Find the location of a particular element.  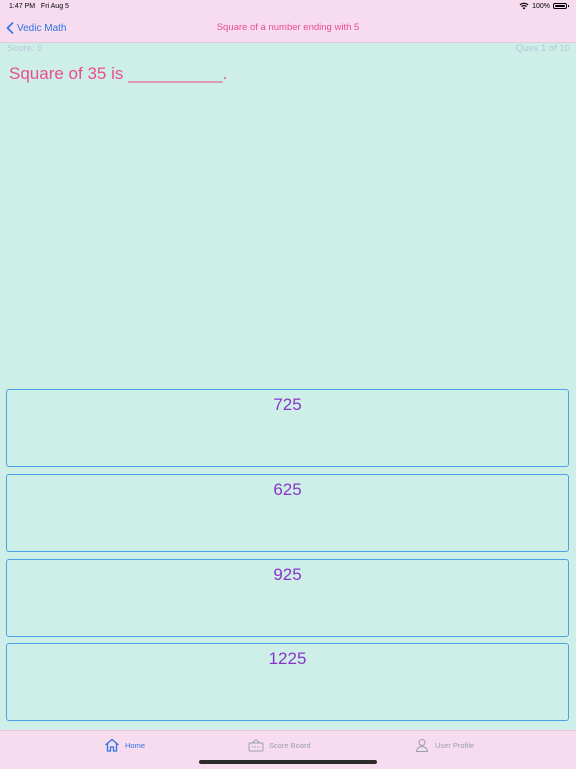

home-indicator is located at coordinates (288, 762).